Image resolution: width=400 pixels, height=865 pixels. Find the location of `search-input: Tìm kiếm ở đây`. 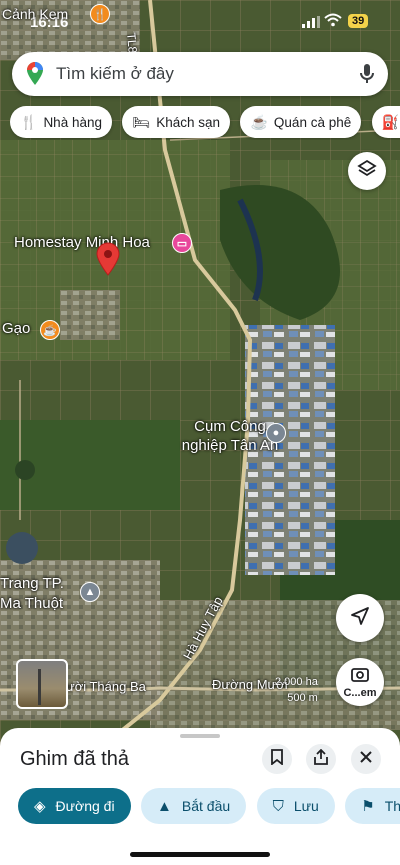

search-input: Tìm kiếm ở đây is located at coordinates (115, 74).